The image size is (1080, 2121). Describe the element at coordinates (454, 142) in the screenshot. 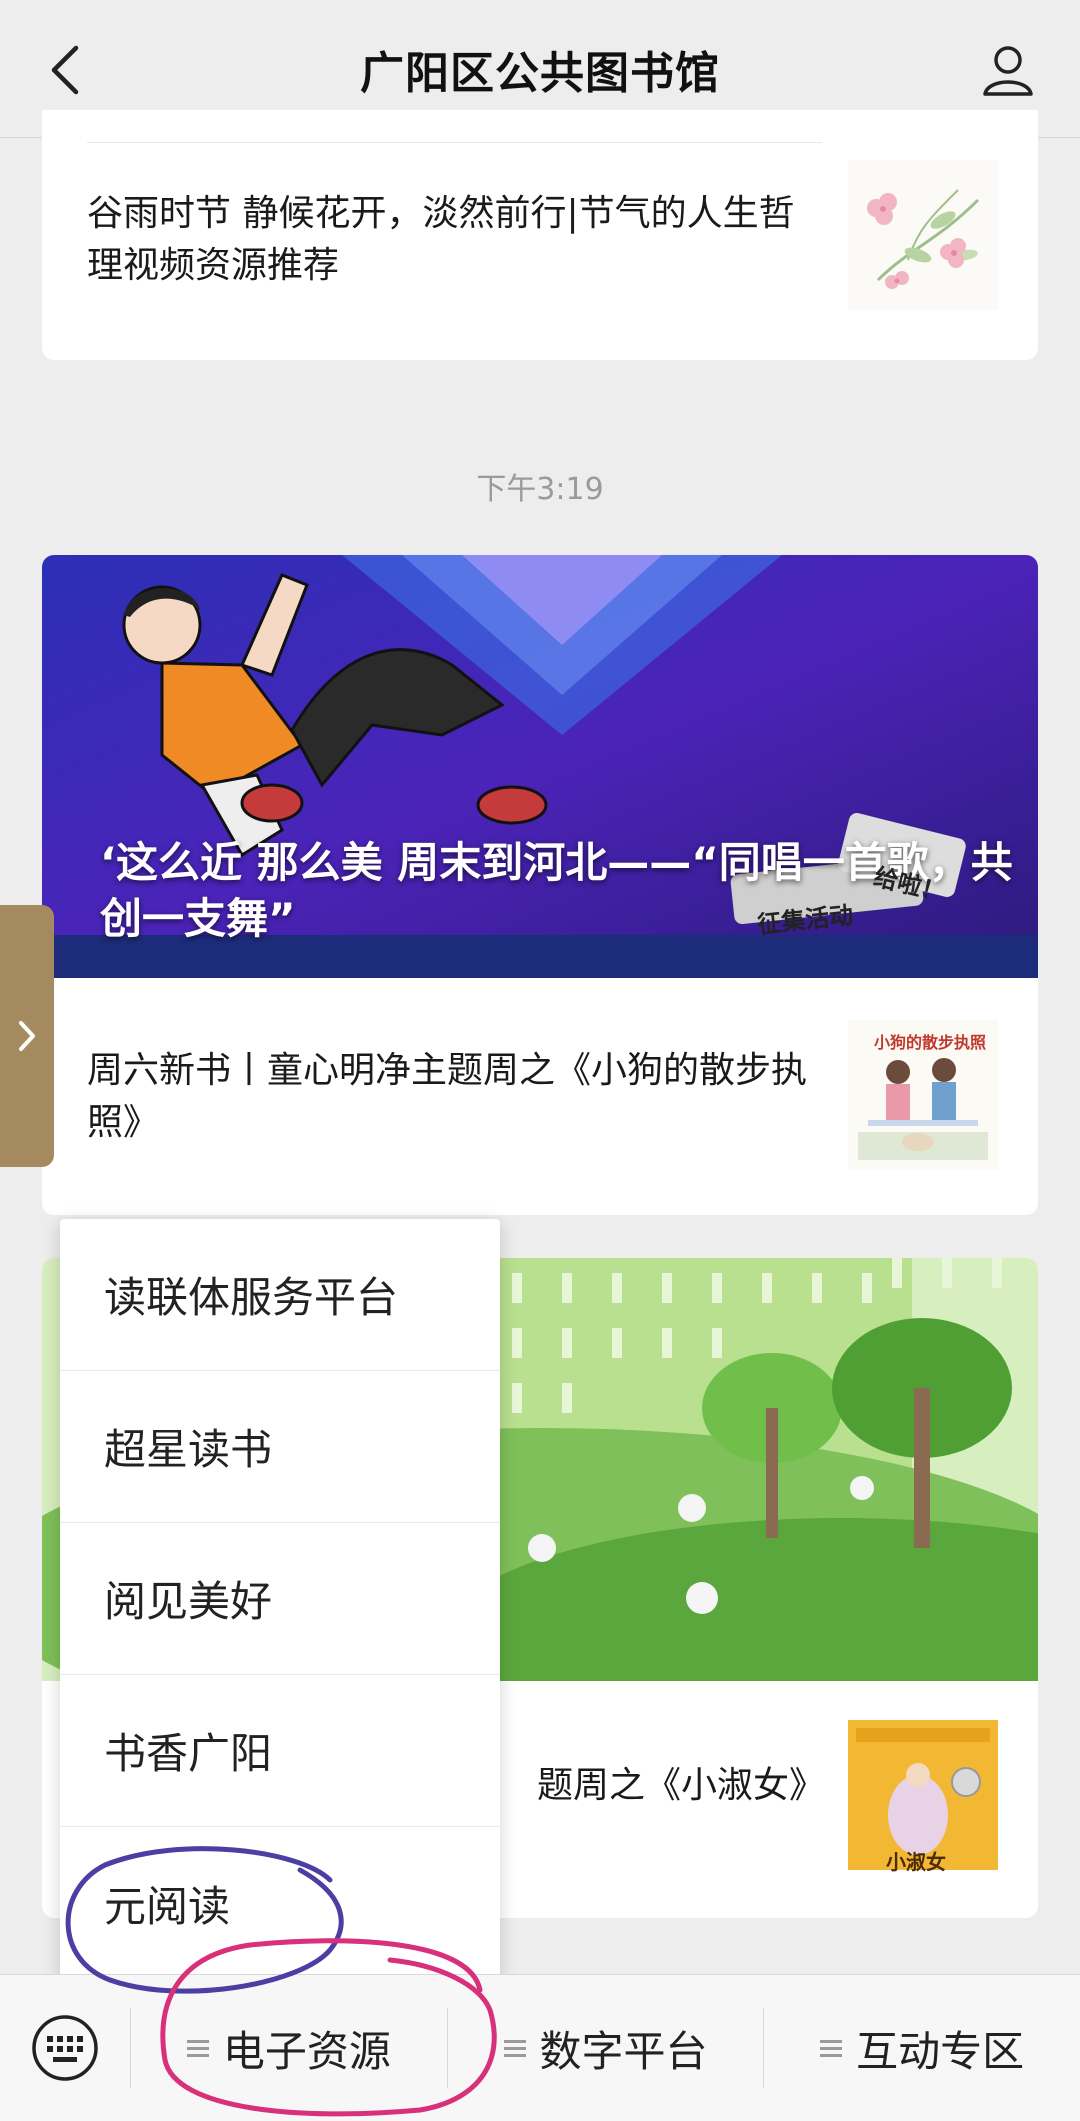

I see `divider` at that location.